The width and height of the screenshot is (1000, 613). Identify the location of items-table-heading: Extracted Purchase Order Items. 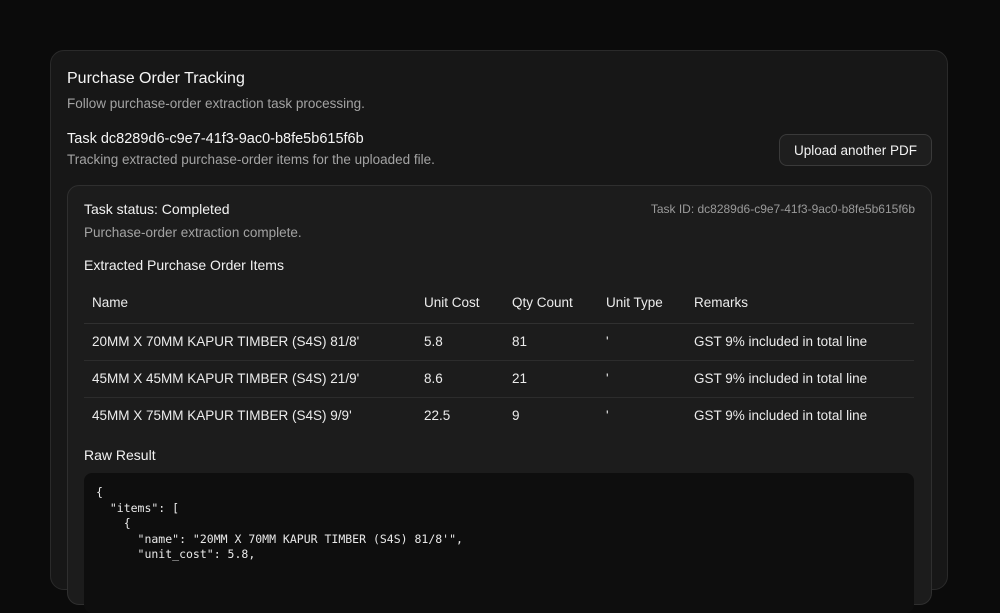
(184, 265).